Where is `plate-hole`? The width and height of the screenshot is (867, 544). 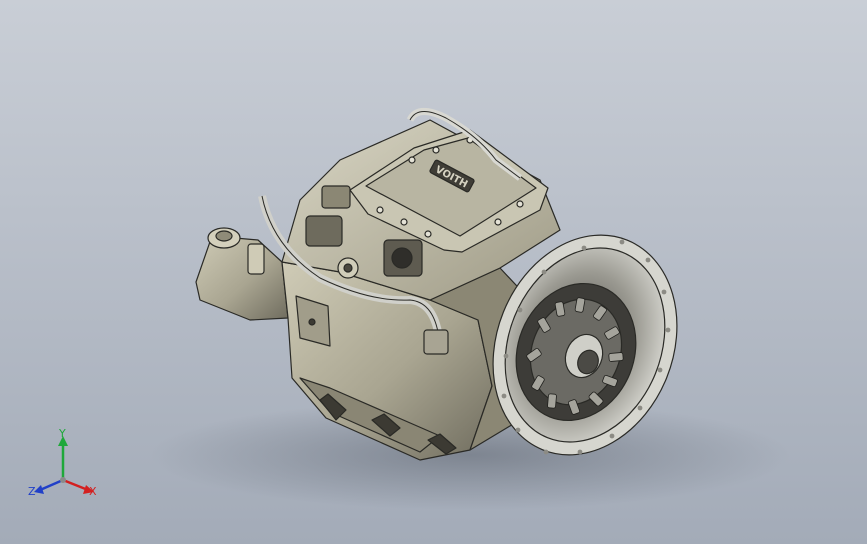 plate-hole is located at coordinates (312, 322).